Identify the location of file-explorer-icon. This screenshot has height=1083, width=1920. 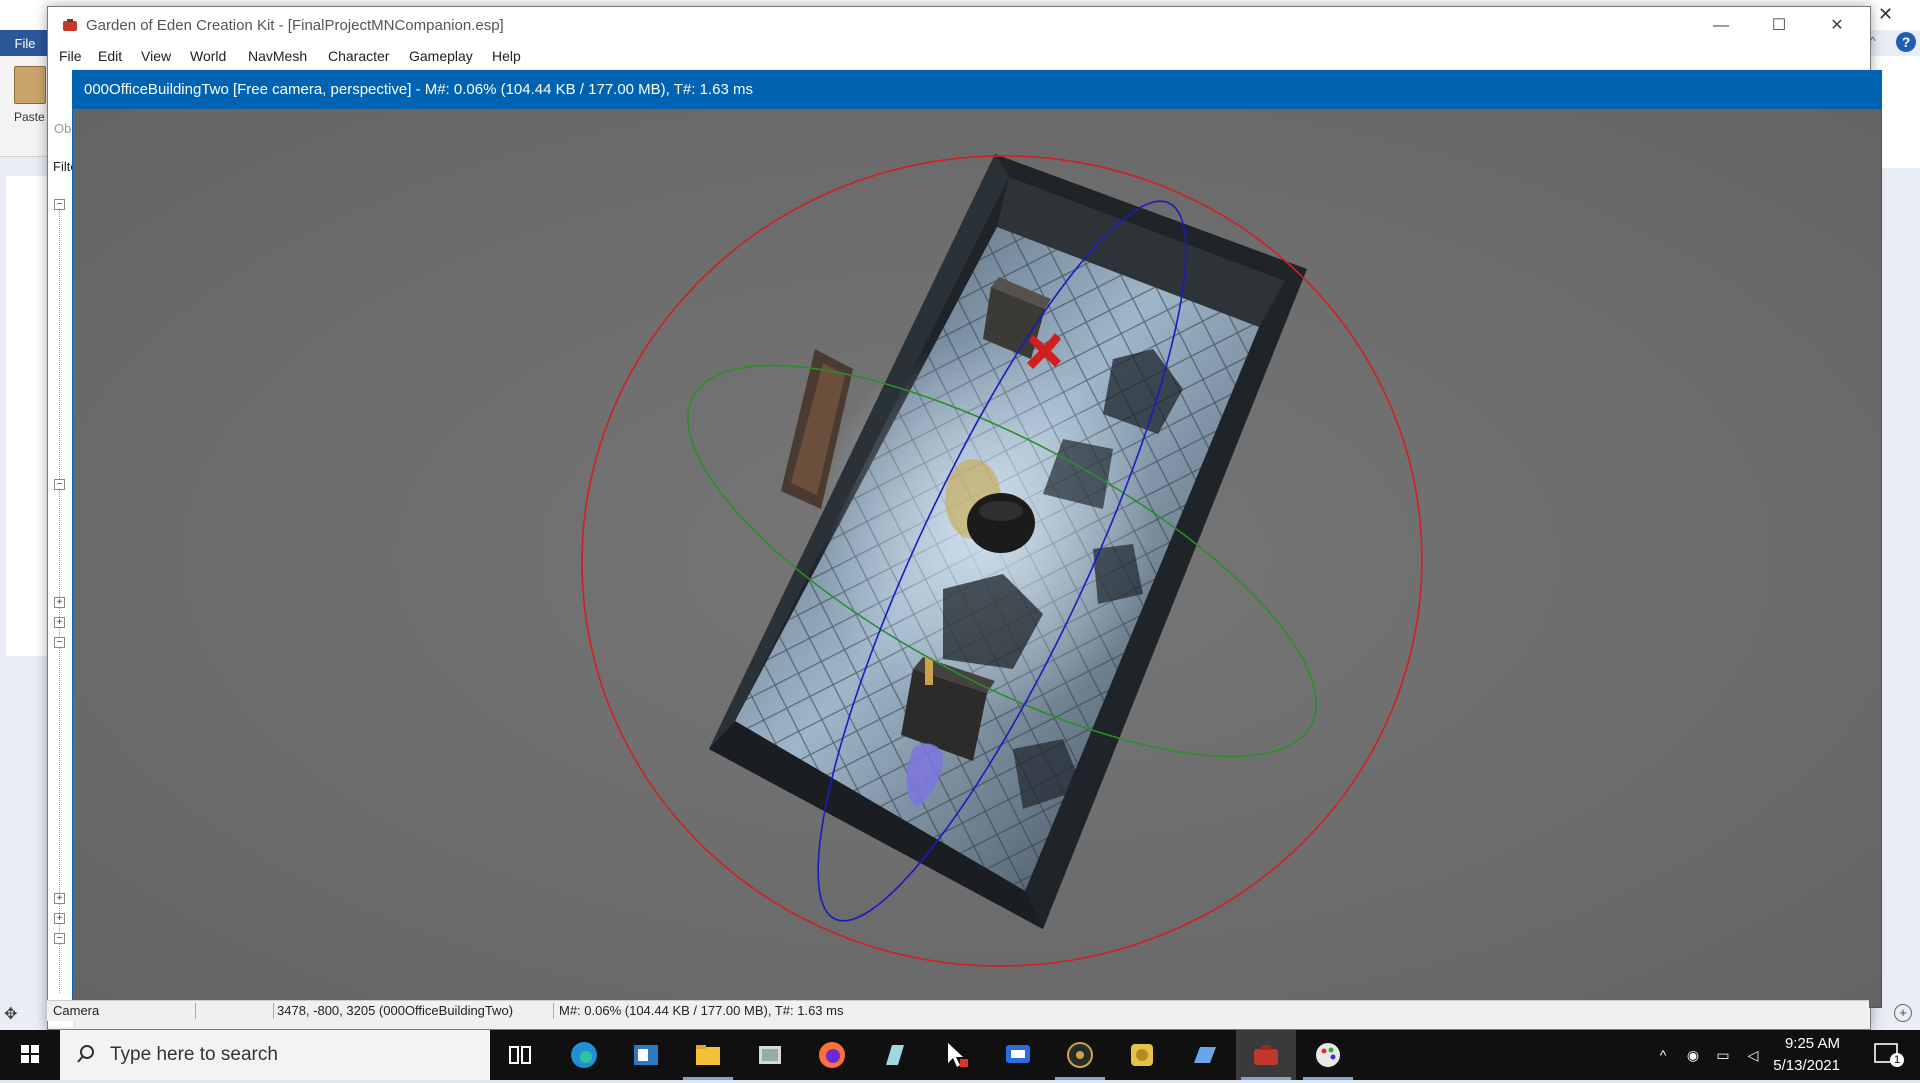
(708, 1055).